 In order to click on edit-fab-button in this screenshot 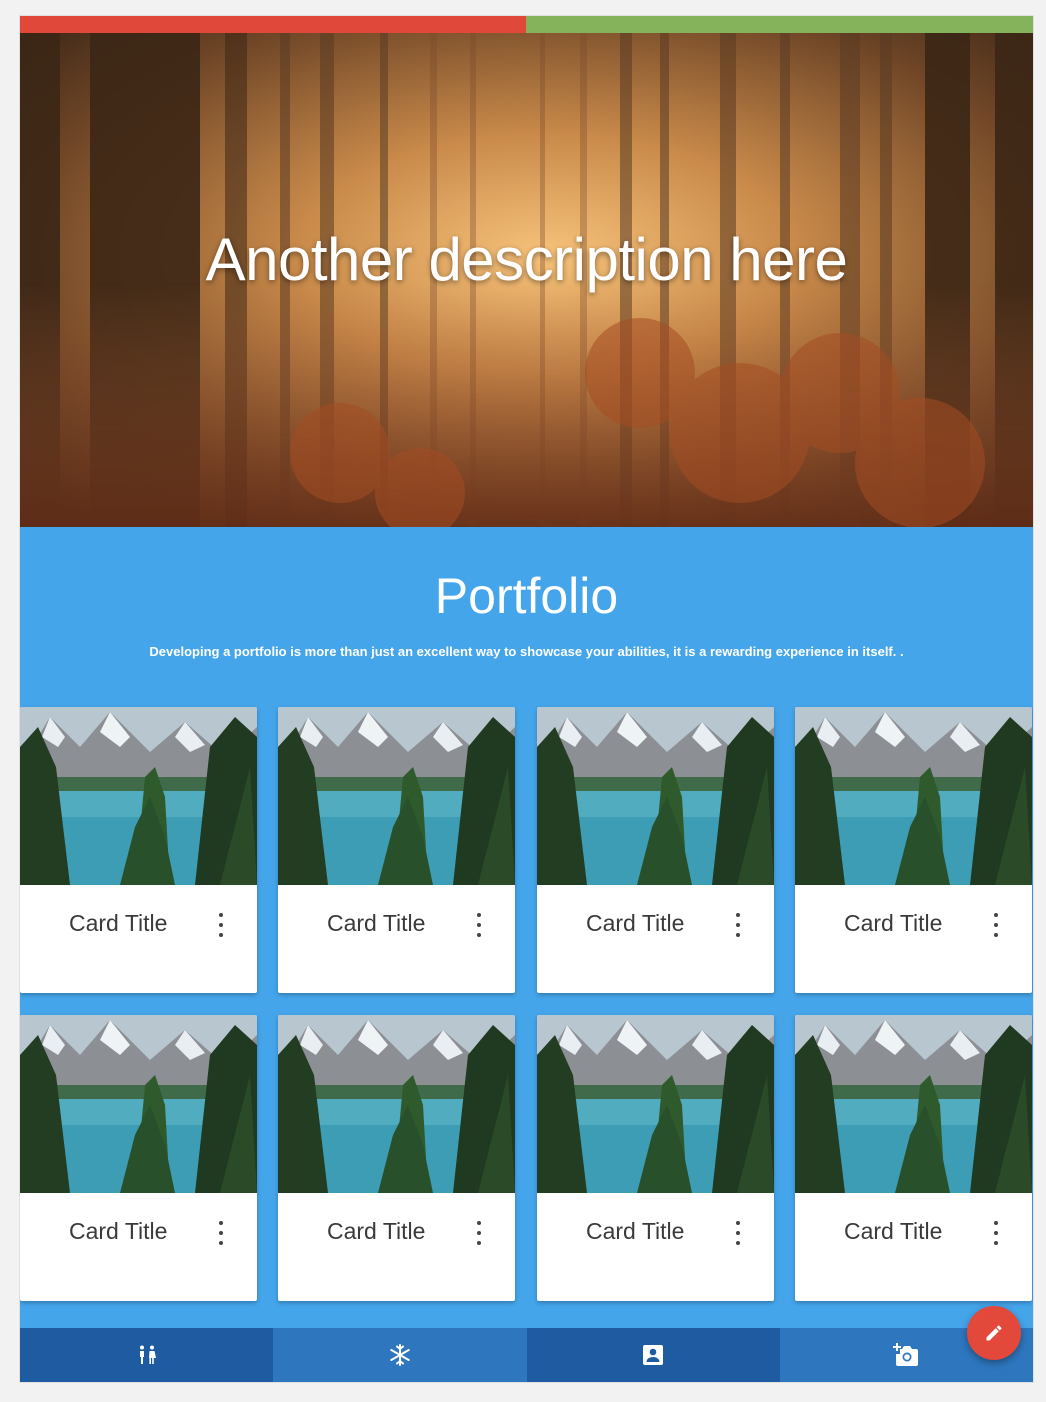, I will do `click(994, 1333)`.